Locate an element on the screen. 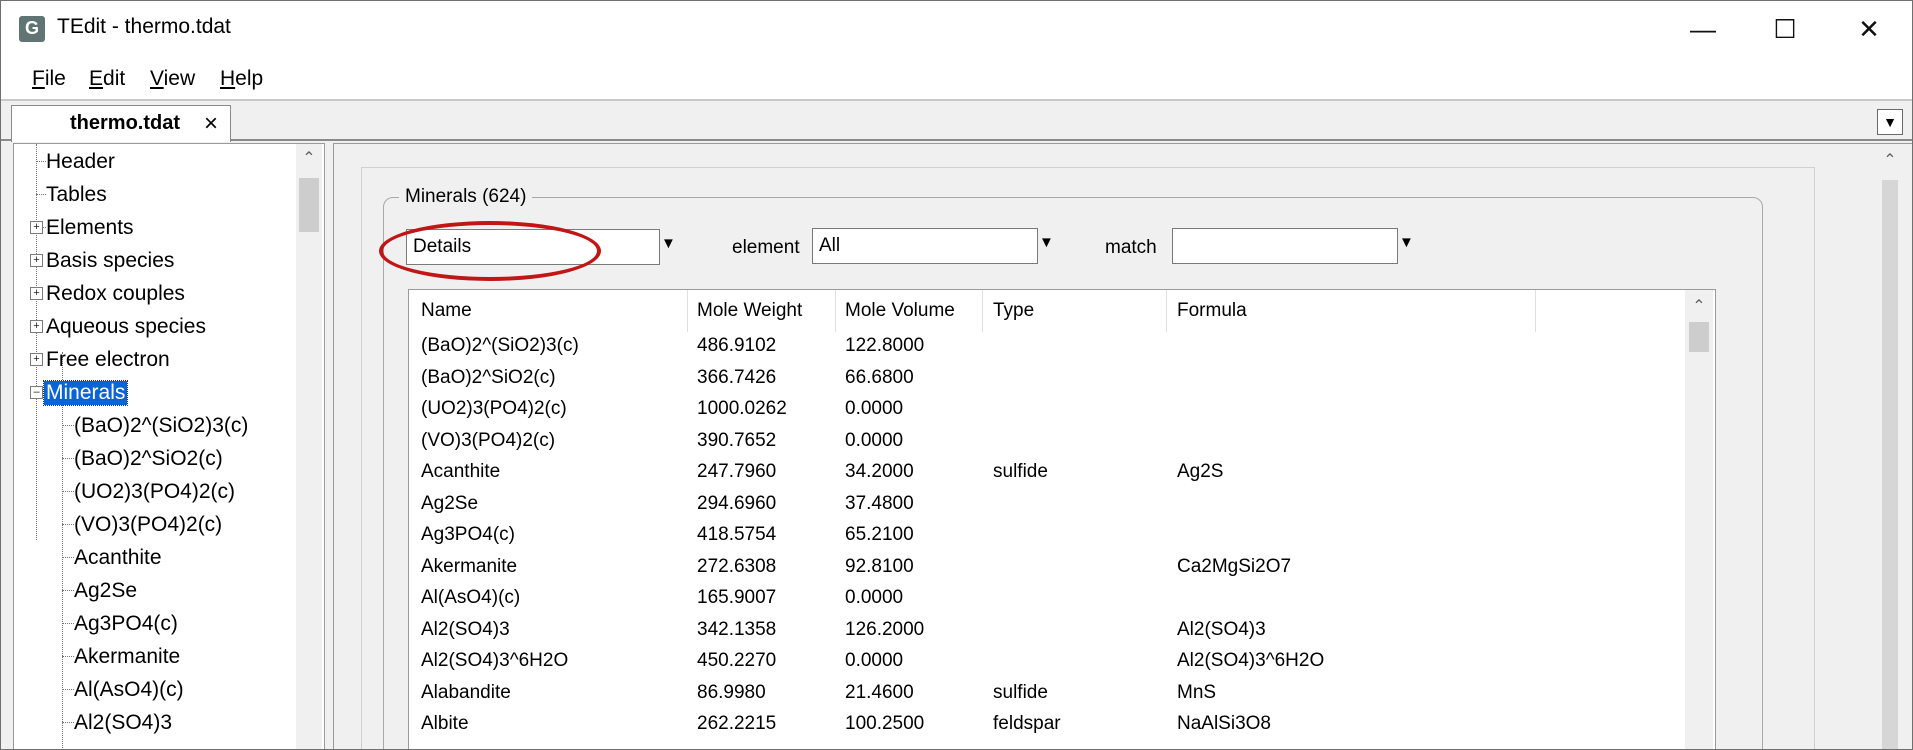  cell-formula: MnS is located at coordinates (1197, 692).